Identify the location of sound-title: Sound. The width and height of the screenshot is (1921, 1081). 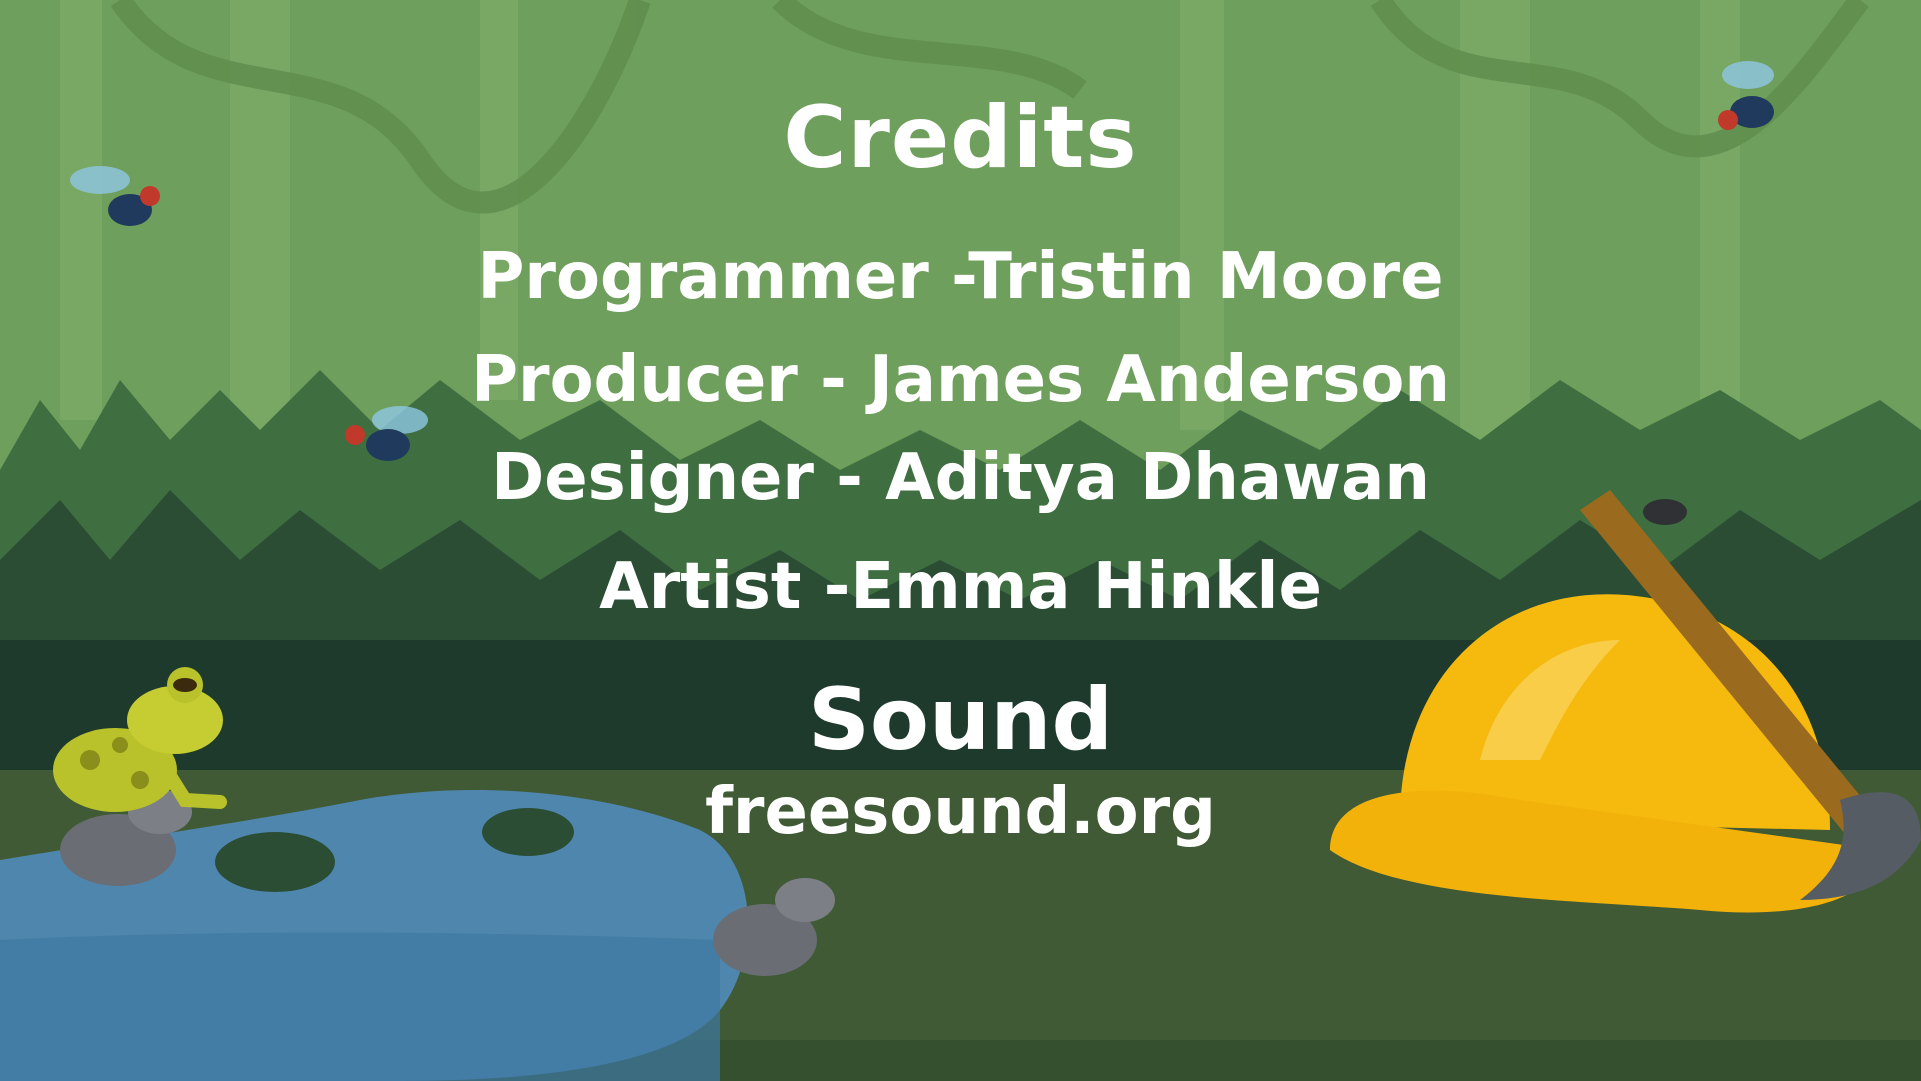
(960, 720).